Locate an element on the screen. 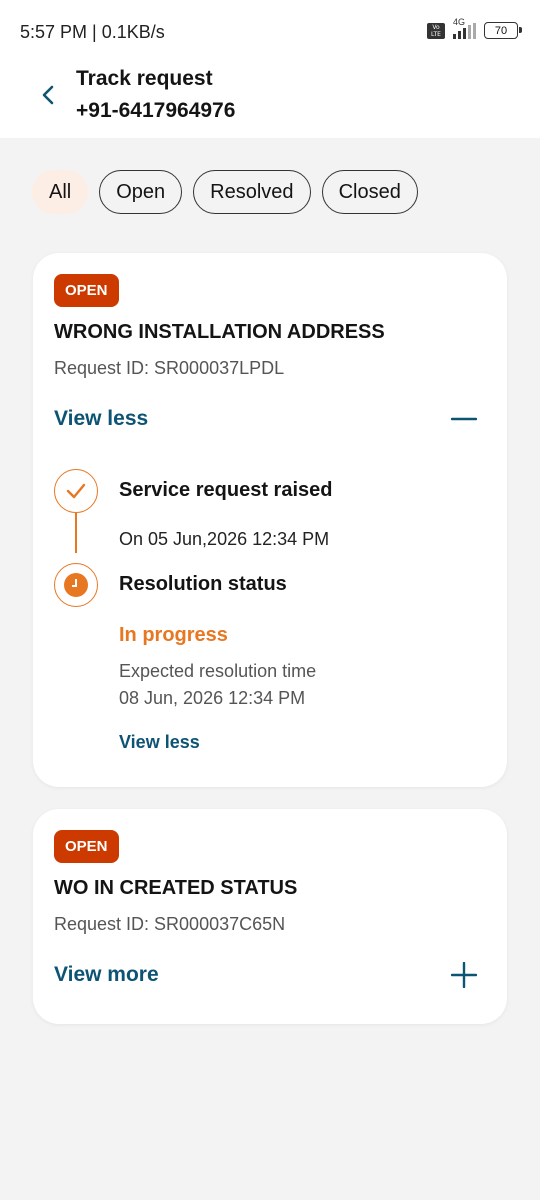 The height and width of the screenshot is (1200, 540). expected-resolution-time: 08 Jun, 2026 12:34 PM is located at coordinates (212, 698).